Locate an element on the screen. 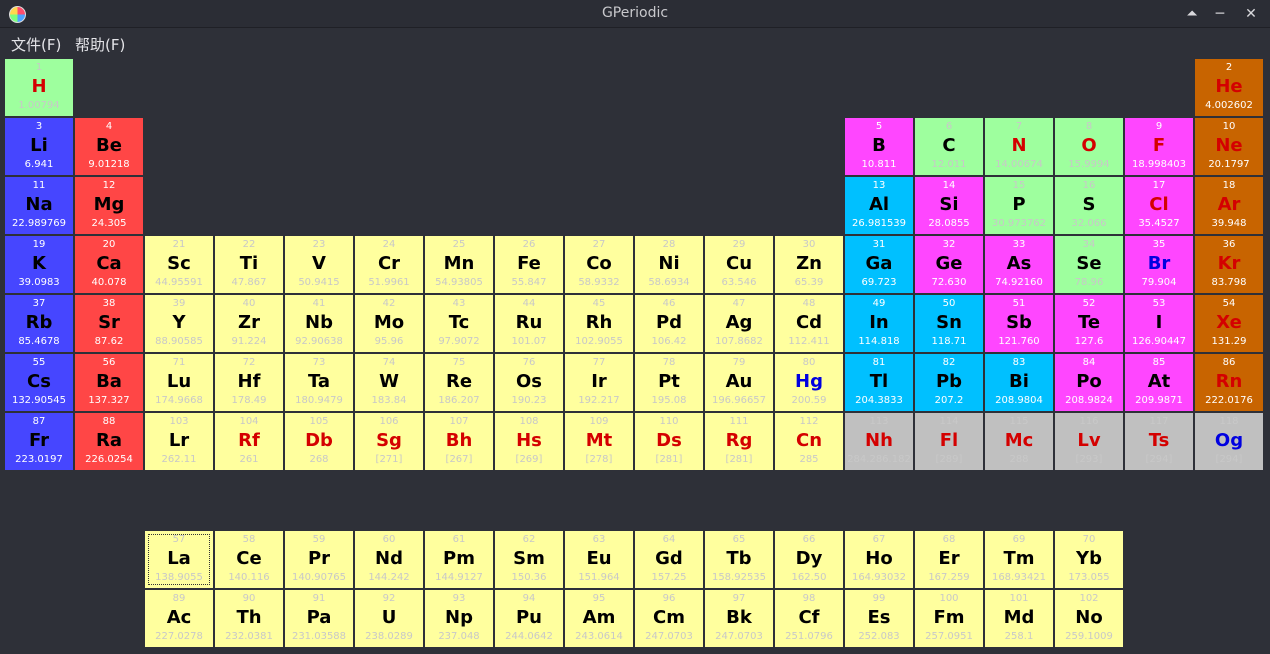  element-mg: 12 Mg 24.305 is located at coordinates (109, 205).